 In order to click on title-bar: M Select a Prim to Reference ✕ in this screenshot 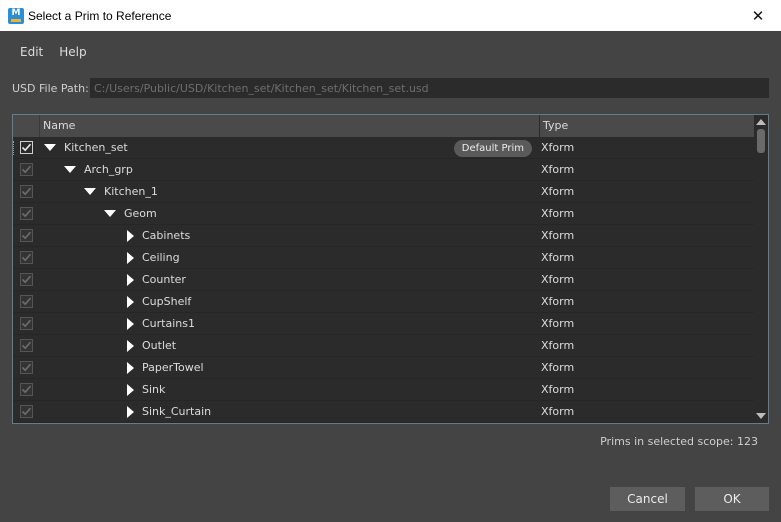, I will do `click(390, 15)`.